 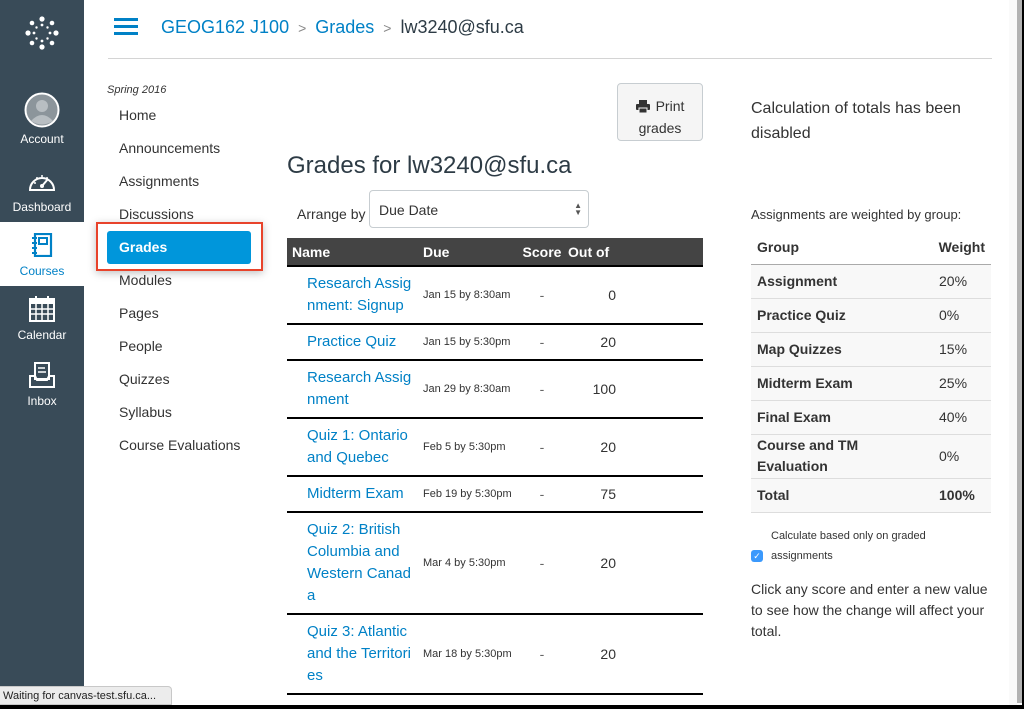 What do you see at coordinates (871, 417) in the screenshot?
I see `weight-row: Final Exam 40%` at bounding box center [871, 417].